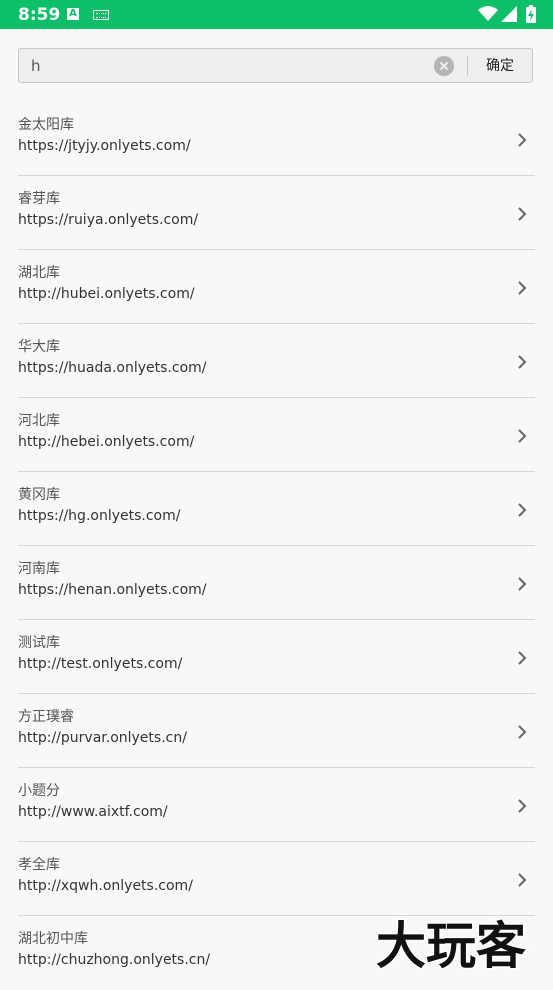 This screenshot has width=553, height=990. Describe the element at coordinates (39, 865) in the screenshot. I see `item-name: 孝全库` at that location.